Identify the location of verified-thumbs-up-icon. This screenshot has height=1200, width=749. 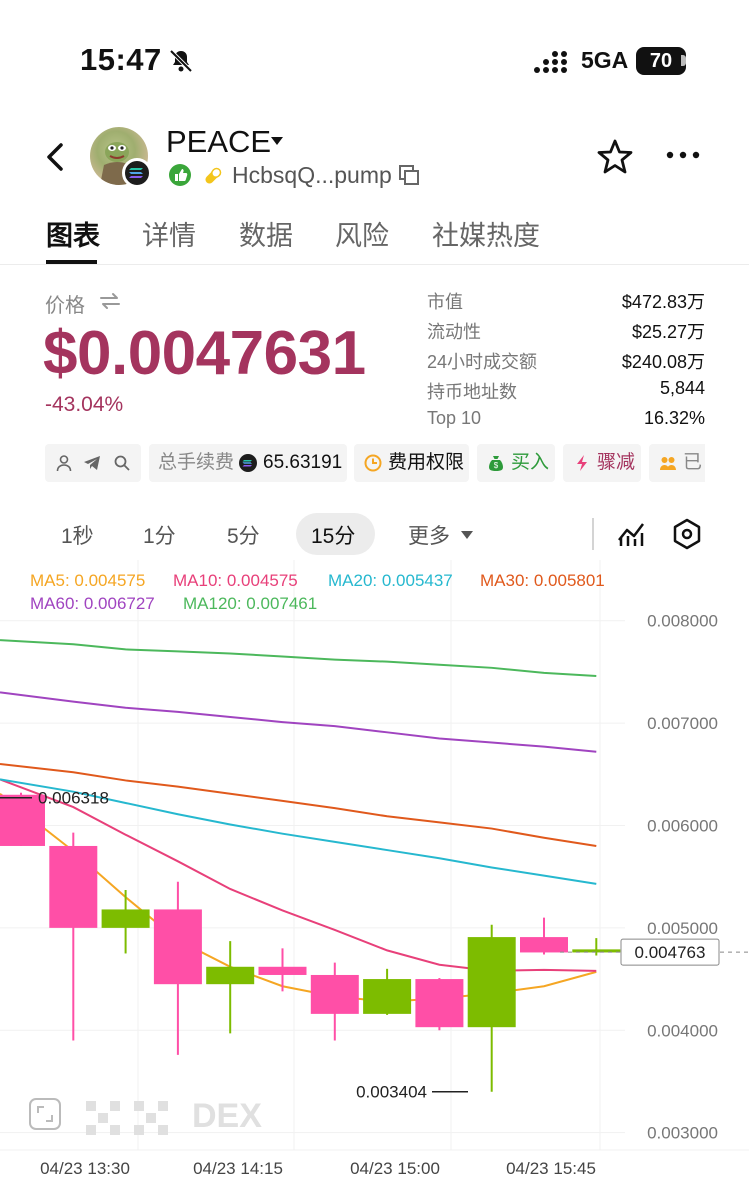
(180, 175).